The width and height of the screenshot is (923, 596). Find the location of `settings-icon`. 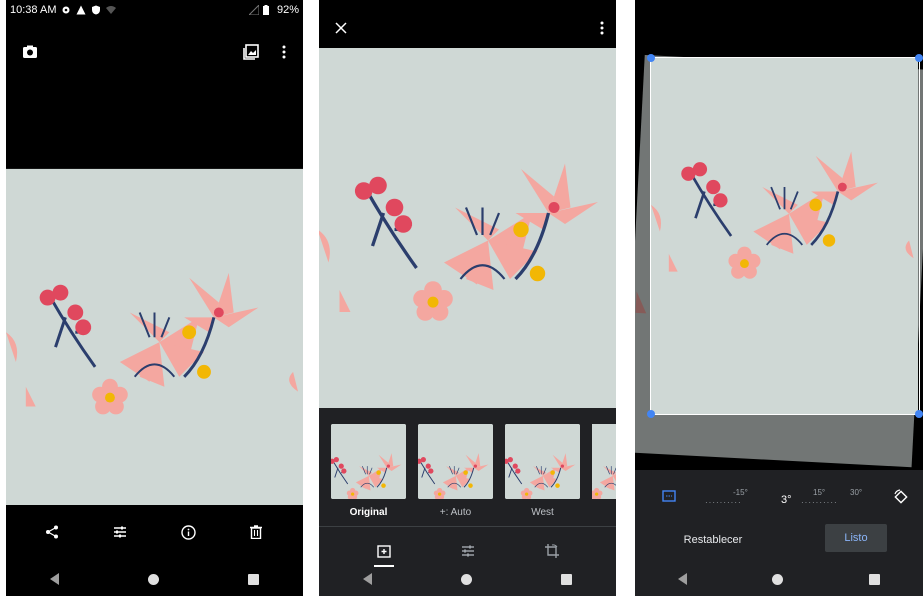

settings-icon is located at coordinates (66, 10).